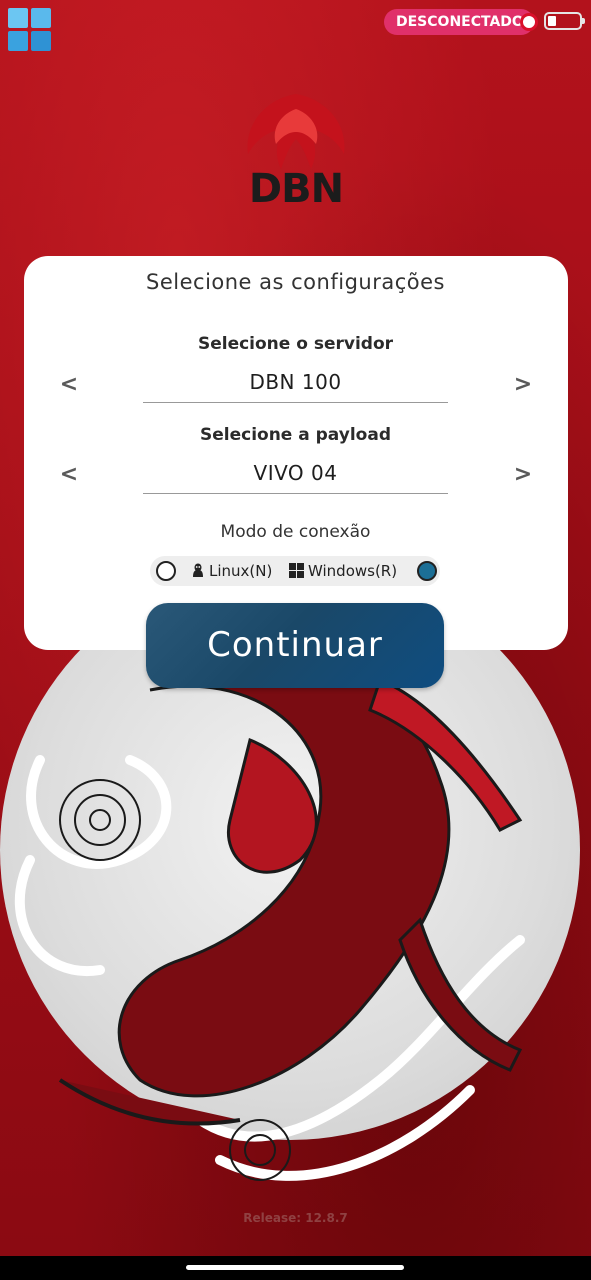 The width and height of the screenshot is (591, 1280). I want to click on linux-icon, so click(198, 570).